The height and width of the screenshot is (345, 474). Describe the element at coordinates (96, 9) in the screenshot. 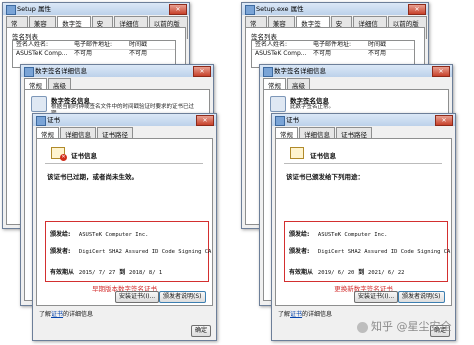

I see `properties-titlebar: Setup 属性 ✕` at that location.